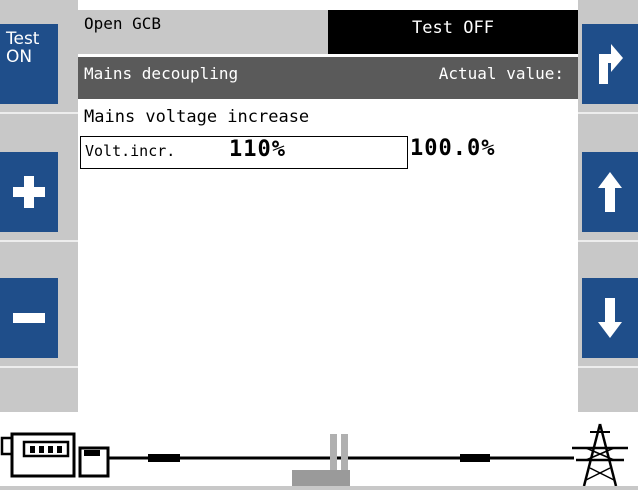 This screenshot has width=638, height=490. Describe the element at coordinates (94, 462) in the screenshot. I see `gcb-icon` at that location.